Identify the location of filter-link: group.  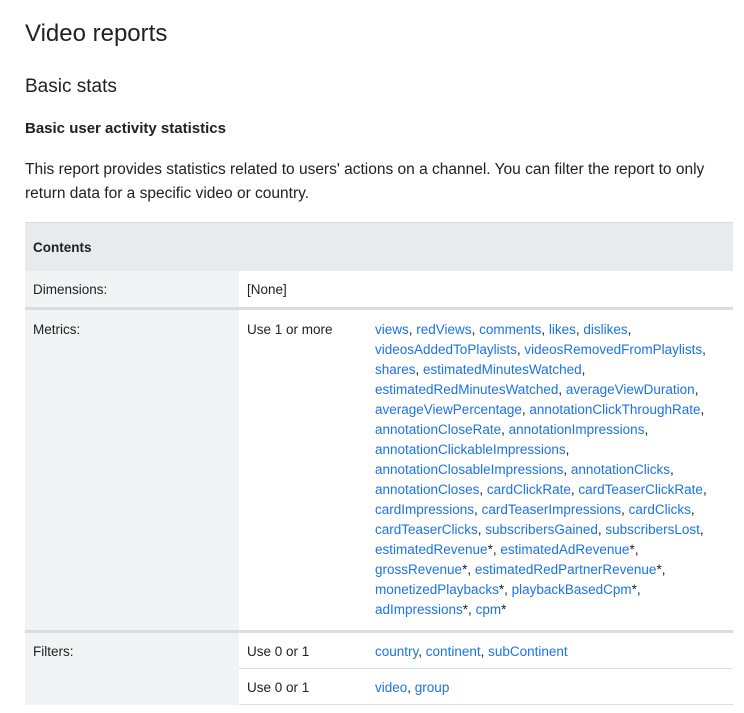
(432, 687).